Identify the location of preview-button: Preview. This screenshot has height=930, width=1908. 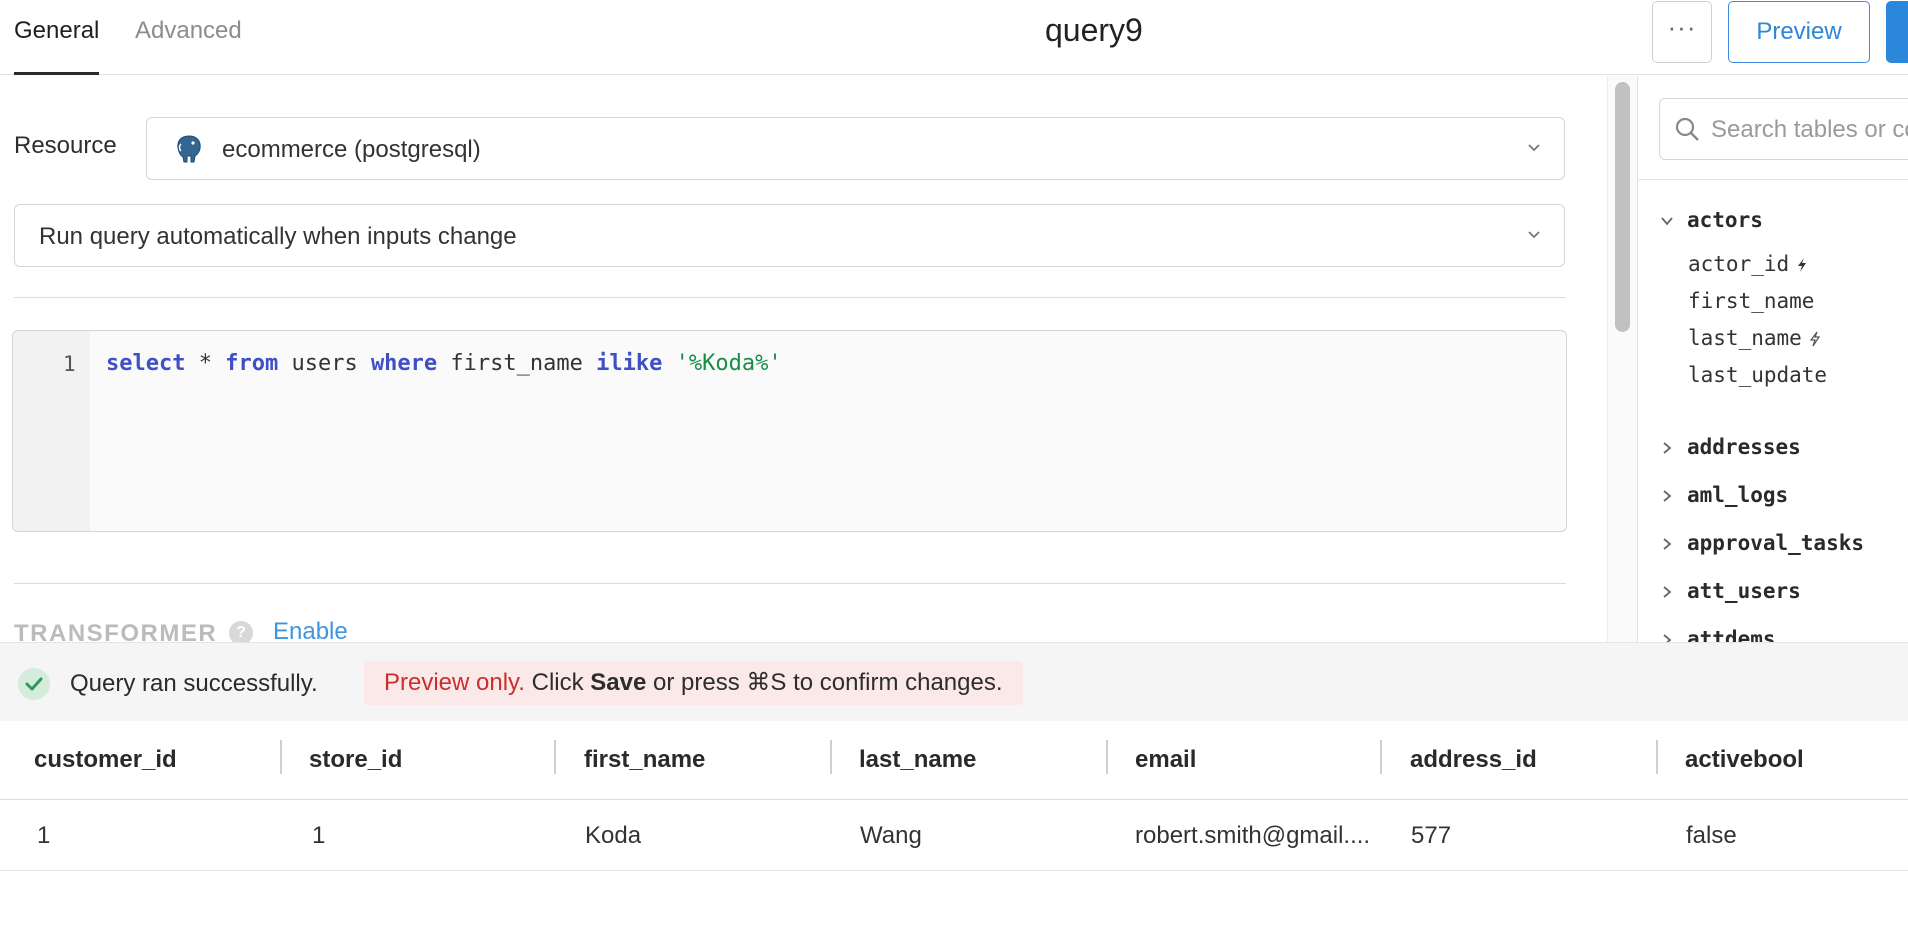
(1799, 32).